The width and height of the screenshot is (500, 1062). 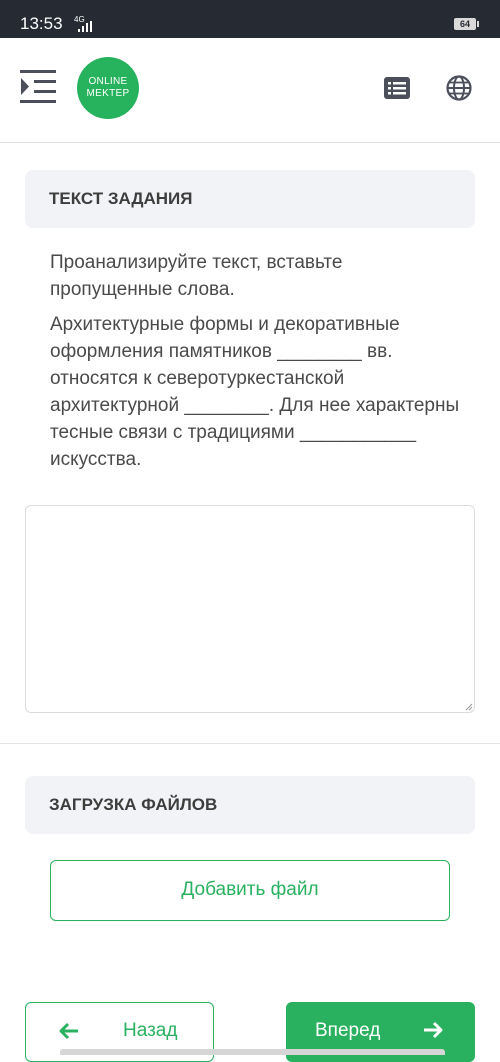 I want to click on status-time: 13:53, so click(x=41, y=23).